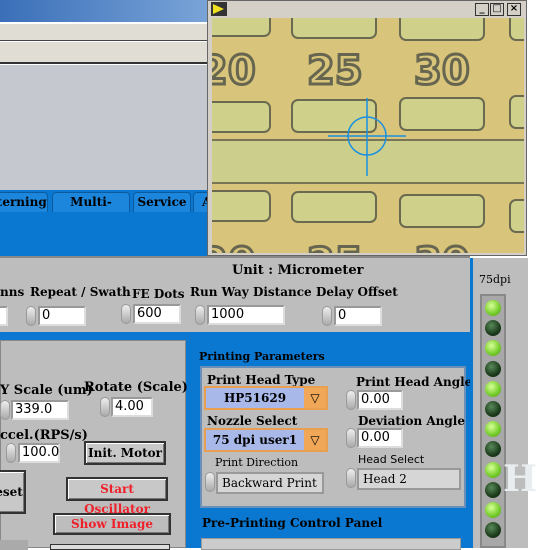 This screenshot has height=550, width=550. Describe the element at coordinates (132, 407) in the screenshot. I see `rotate-input: 4.00` at that location.